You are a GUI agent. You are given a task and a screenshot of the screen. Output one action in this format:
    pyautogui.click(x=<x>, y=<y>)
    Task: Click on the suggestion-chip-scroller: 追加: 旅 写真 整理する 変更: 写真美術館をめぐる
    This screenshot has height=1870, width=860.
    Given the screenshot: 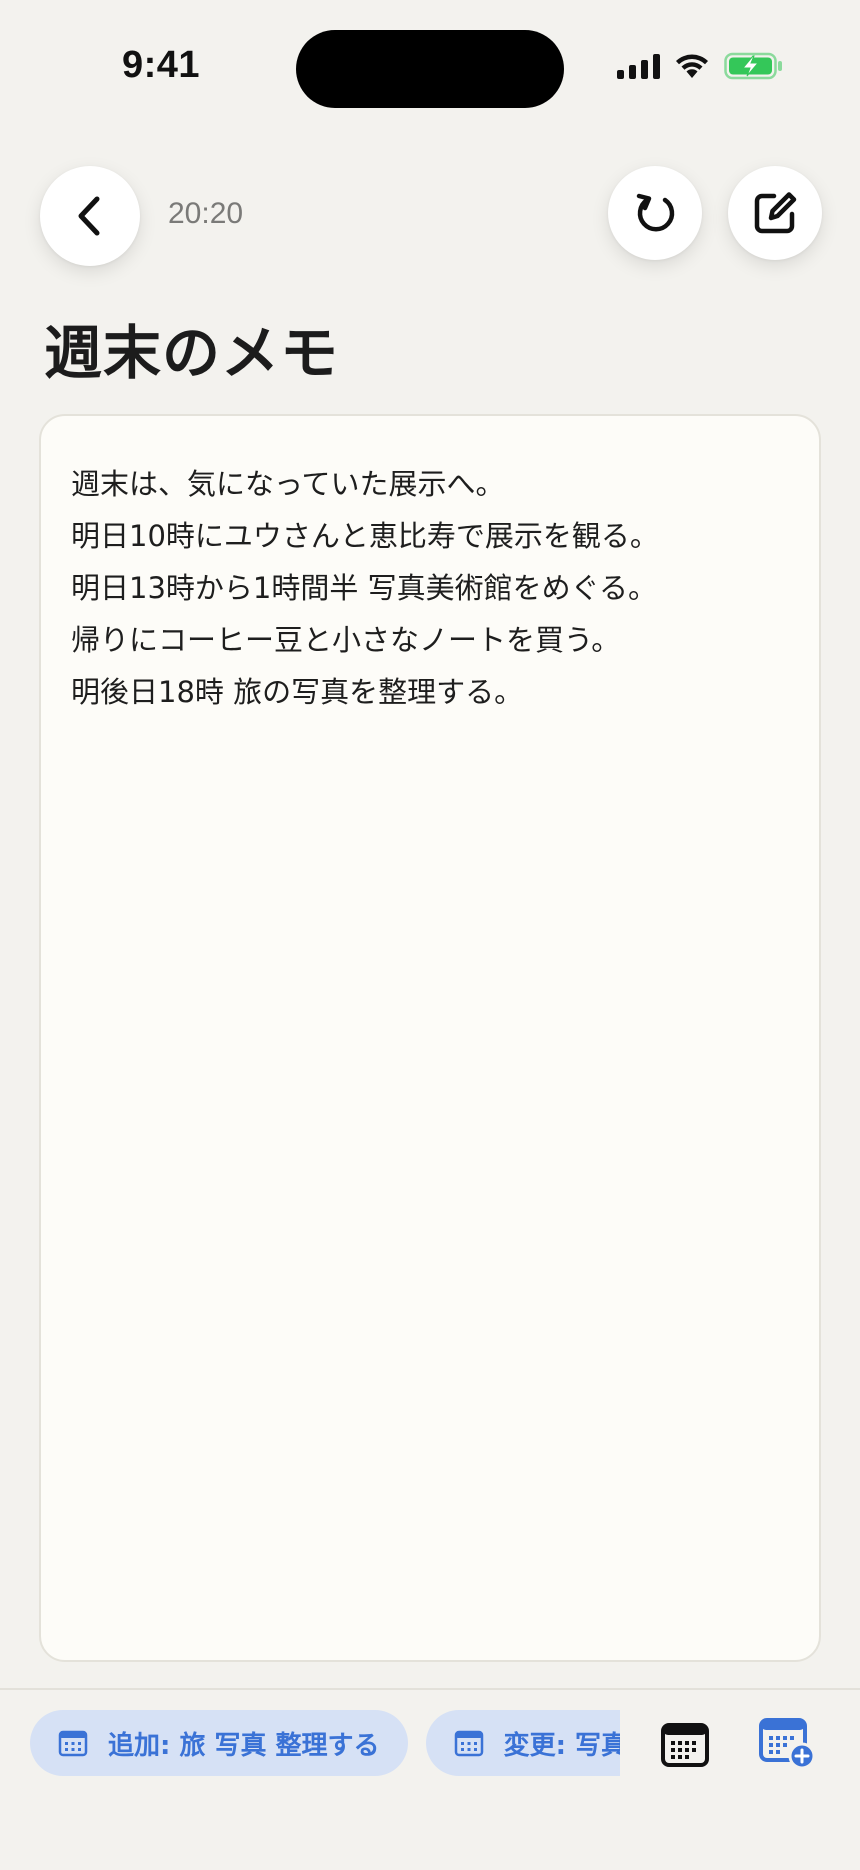 What is the action you would take?
    pyautogui.click(x=325, y=1745)
    